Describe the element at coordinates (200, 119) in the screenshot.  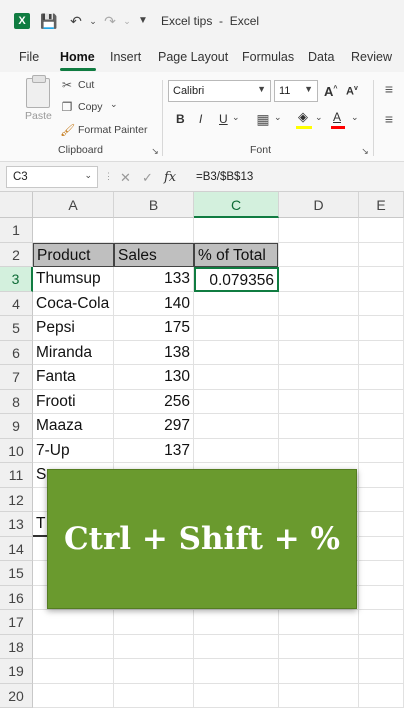
I see `italic-button: I` at that location.